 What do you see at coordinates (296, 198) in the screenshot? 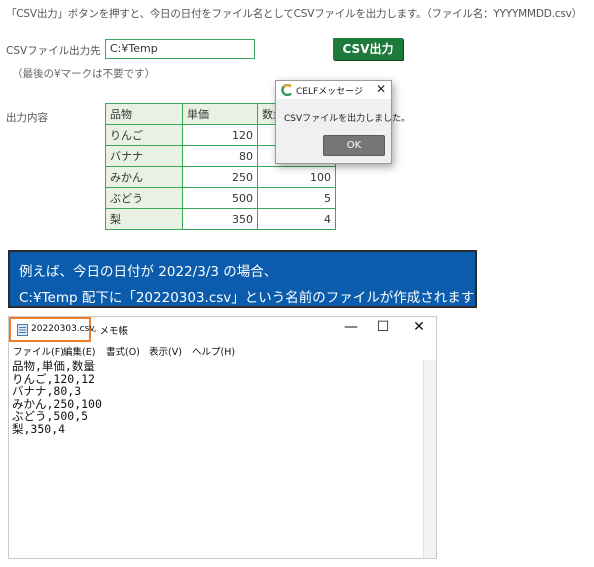
I see `table-cell: 5` at bounding box center [296, 198].